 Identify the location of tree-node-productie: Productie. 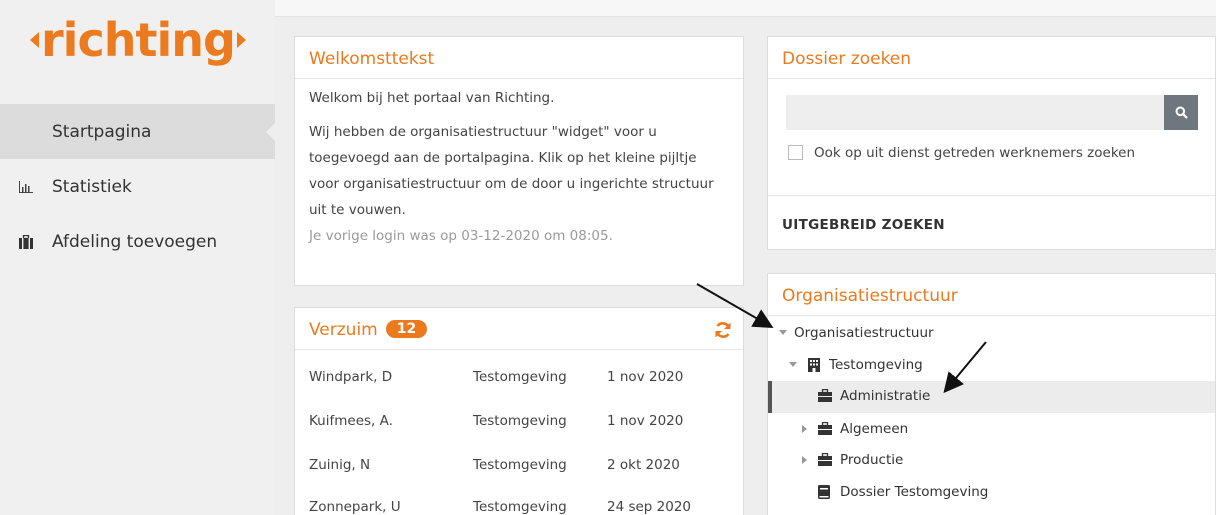
(991, 461).